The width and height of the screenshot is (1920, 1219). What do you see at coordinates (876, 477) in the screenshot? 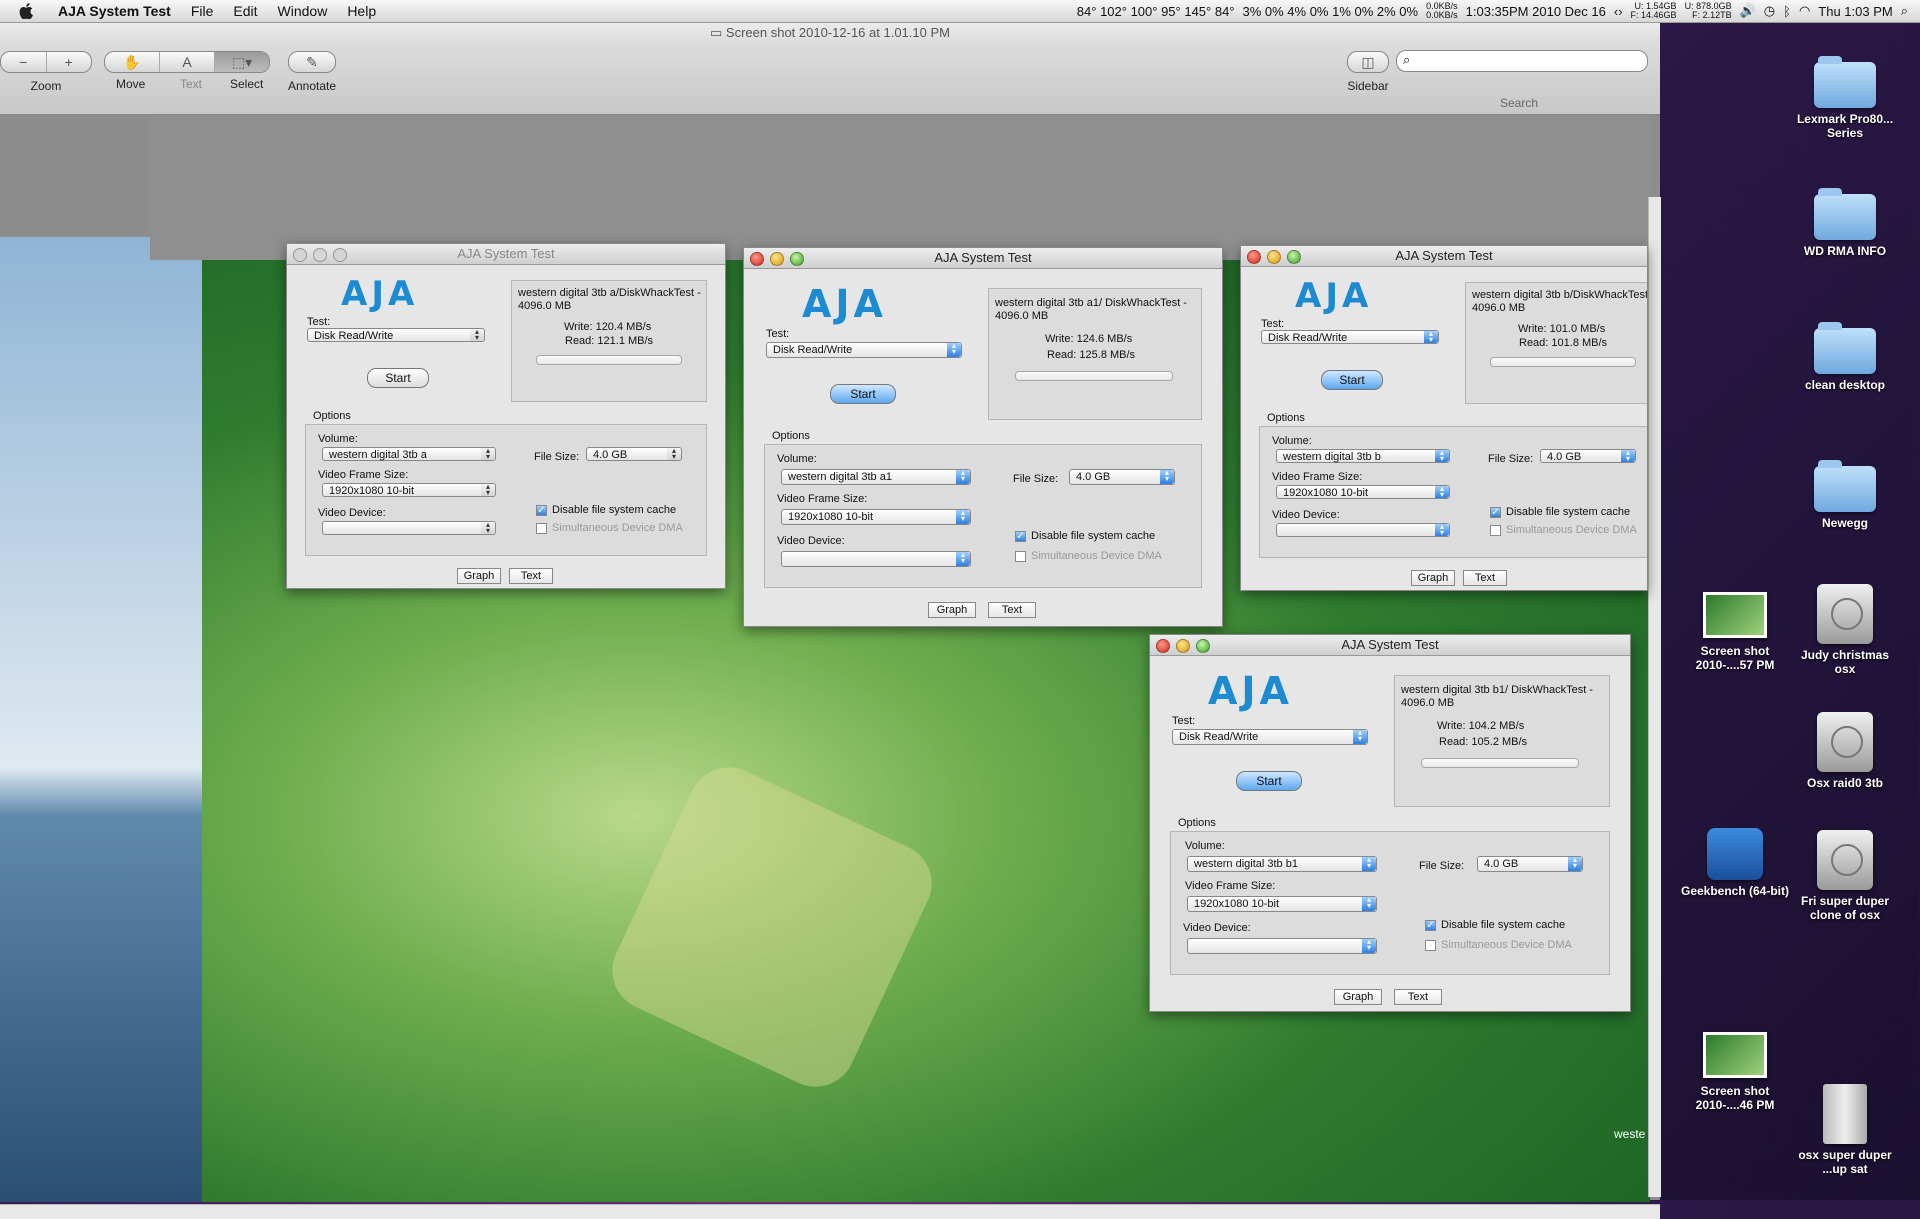
I see `volume-select: western digital 3tb a1 ▴ ▾` at bounding box center [876, 477].